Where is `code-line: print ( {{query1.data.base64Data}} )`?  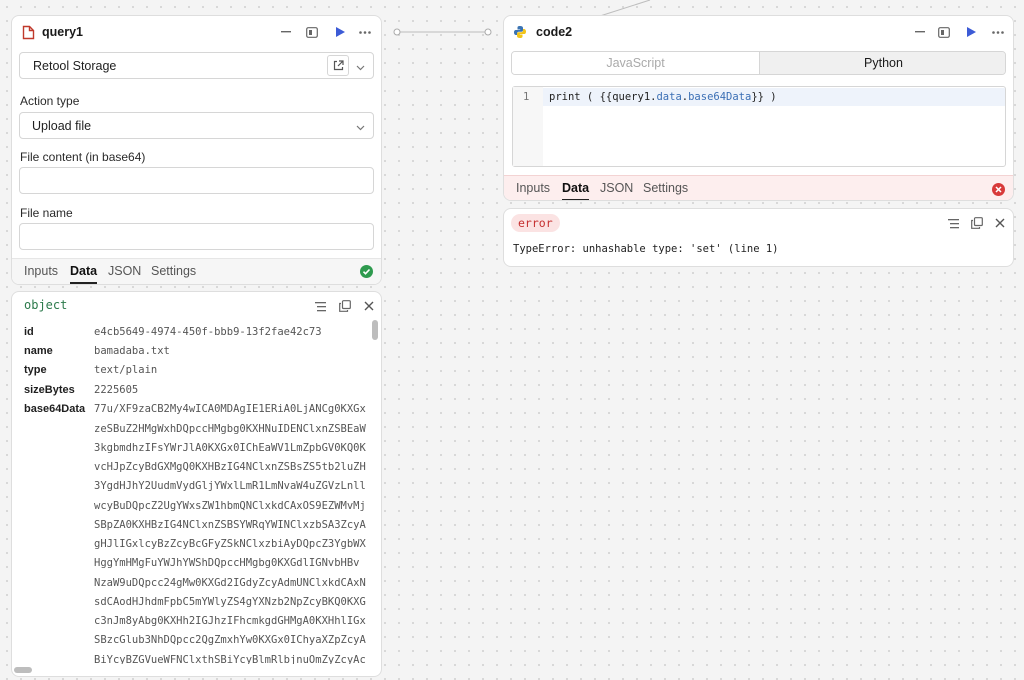 code-line: print ( {{query1.data.base64Data}} ) is located at coordinates (663, 97).